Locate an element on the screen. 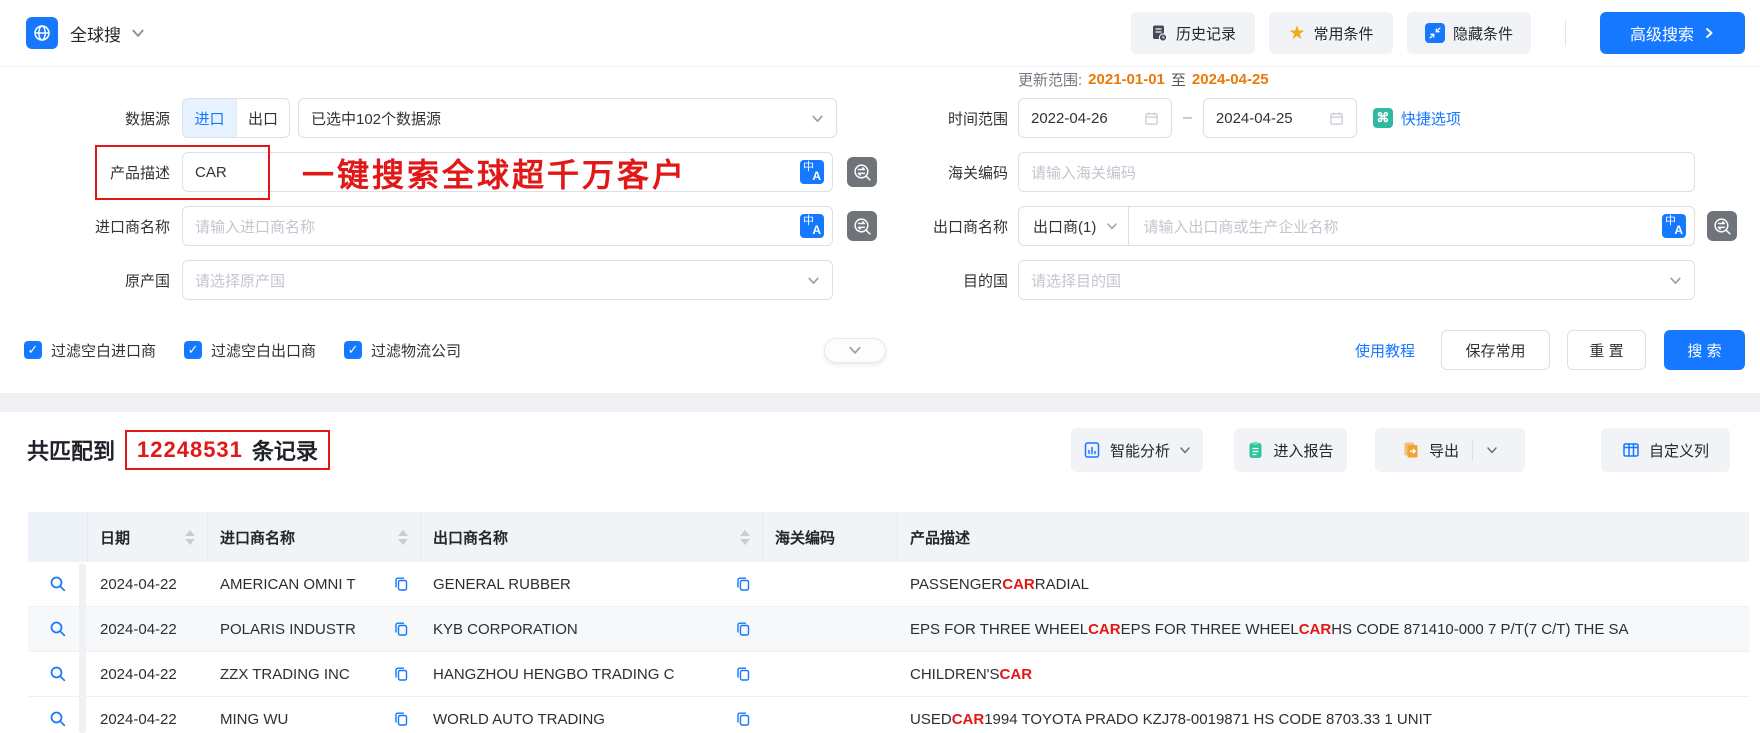 This screenshot has height=733, width=1760. tutorial-link: 使用教程 is located at coordinates (1385, 350).